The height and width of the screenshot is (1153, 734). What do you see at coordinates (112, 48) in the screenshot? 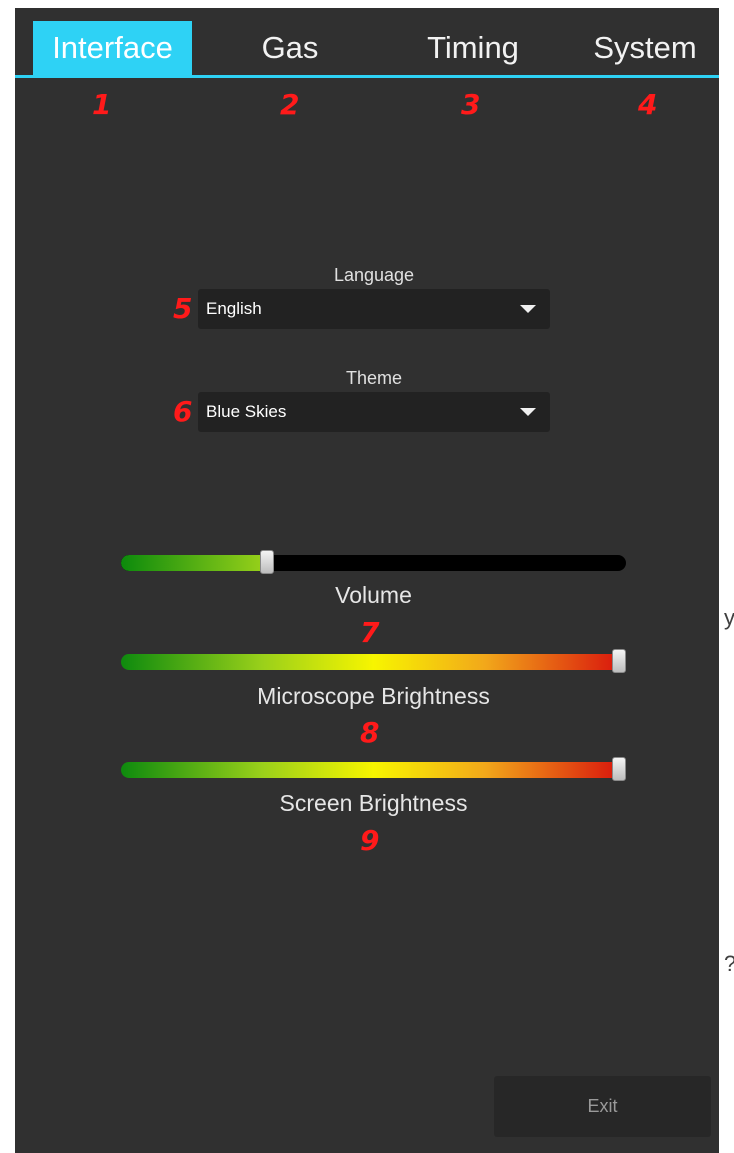
I see `tab-interface: Interface` at bounding box center [112, 48].